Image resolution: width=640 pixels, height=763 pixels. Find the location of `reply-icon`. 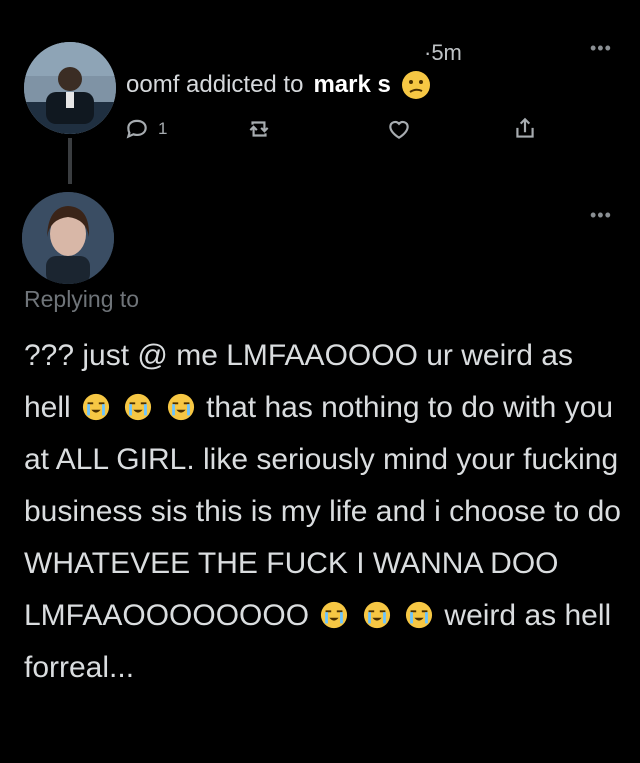

reply-icon is located at coordinates (136, 129).